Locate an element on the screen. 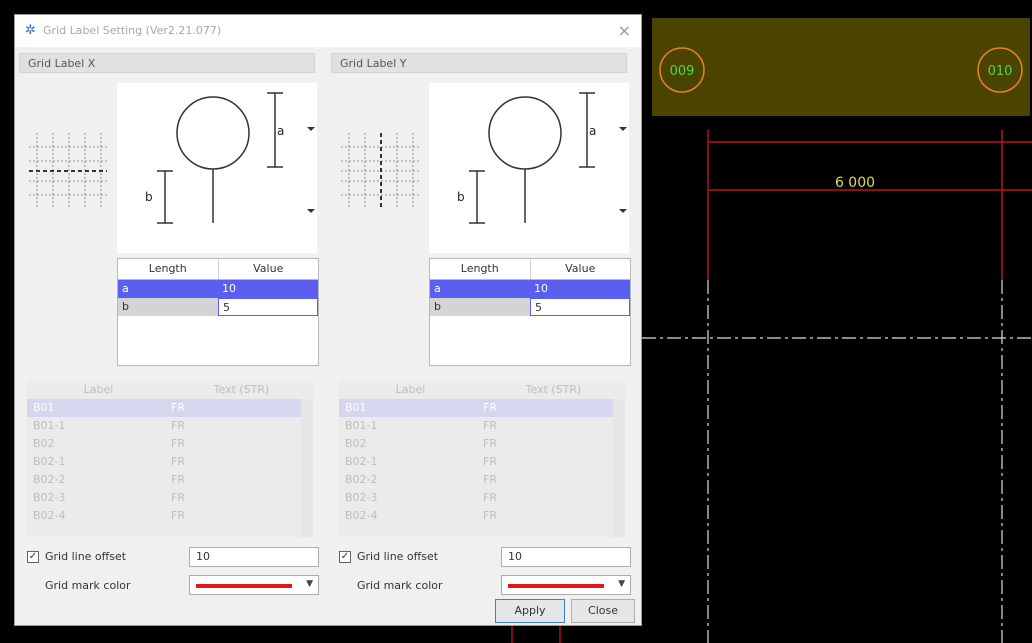 The height and width of the screenshot is (643, 1032). color-swatch is located at coordinates (244, 586).